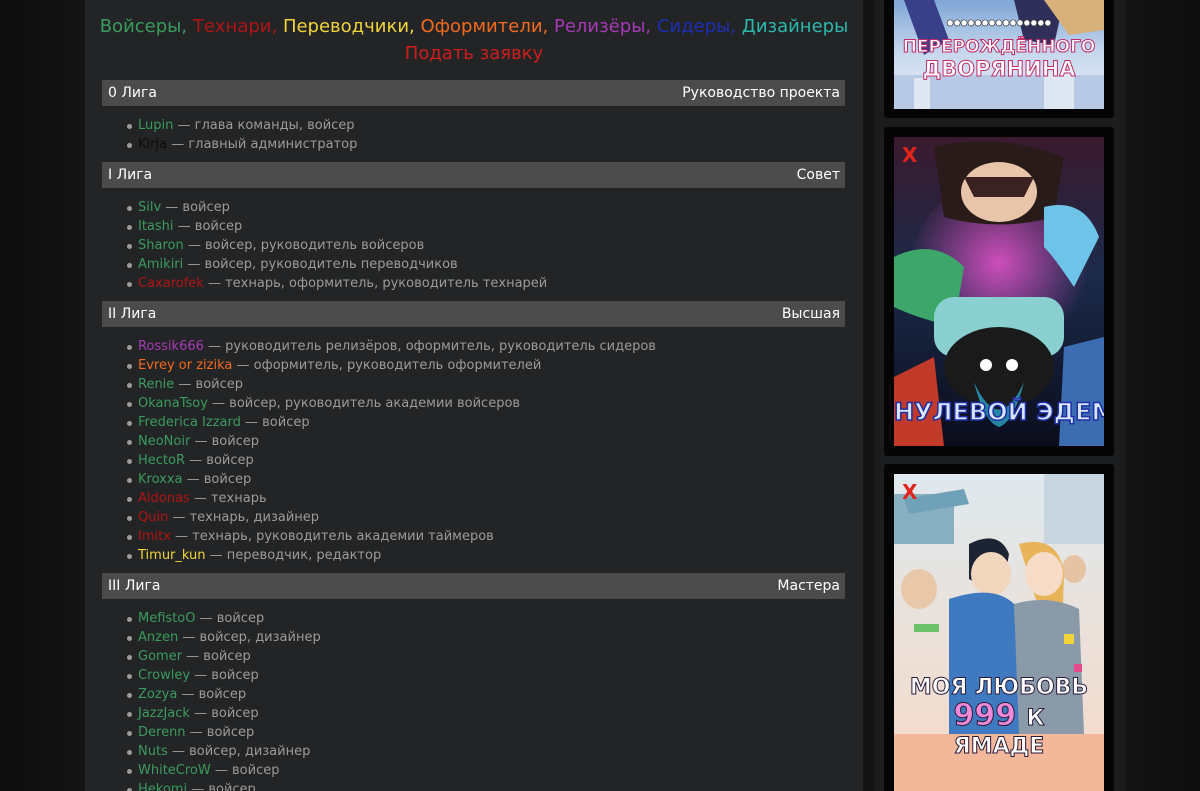  What do you see at coordinates (810, 314) in the screenshot?
I see `league-rank: Высшая` at bounding box center [810, 314].